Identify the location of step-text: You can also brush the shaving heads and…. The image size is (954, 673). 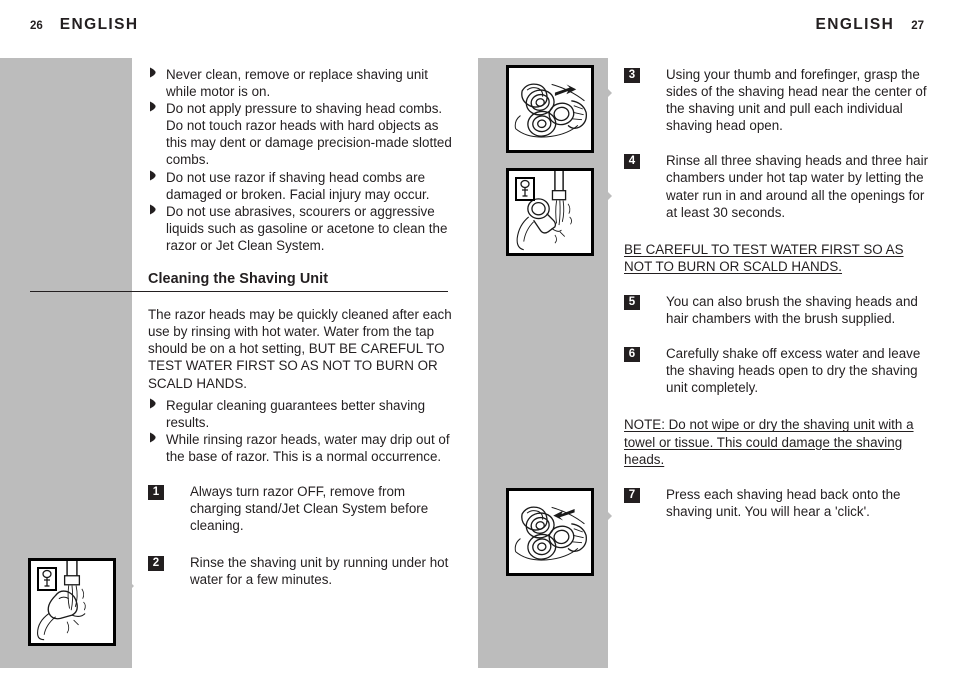
(792, 310).